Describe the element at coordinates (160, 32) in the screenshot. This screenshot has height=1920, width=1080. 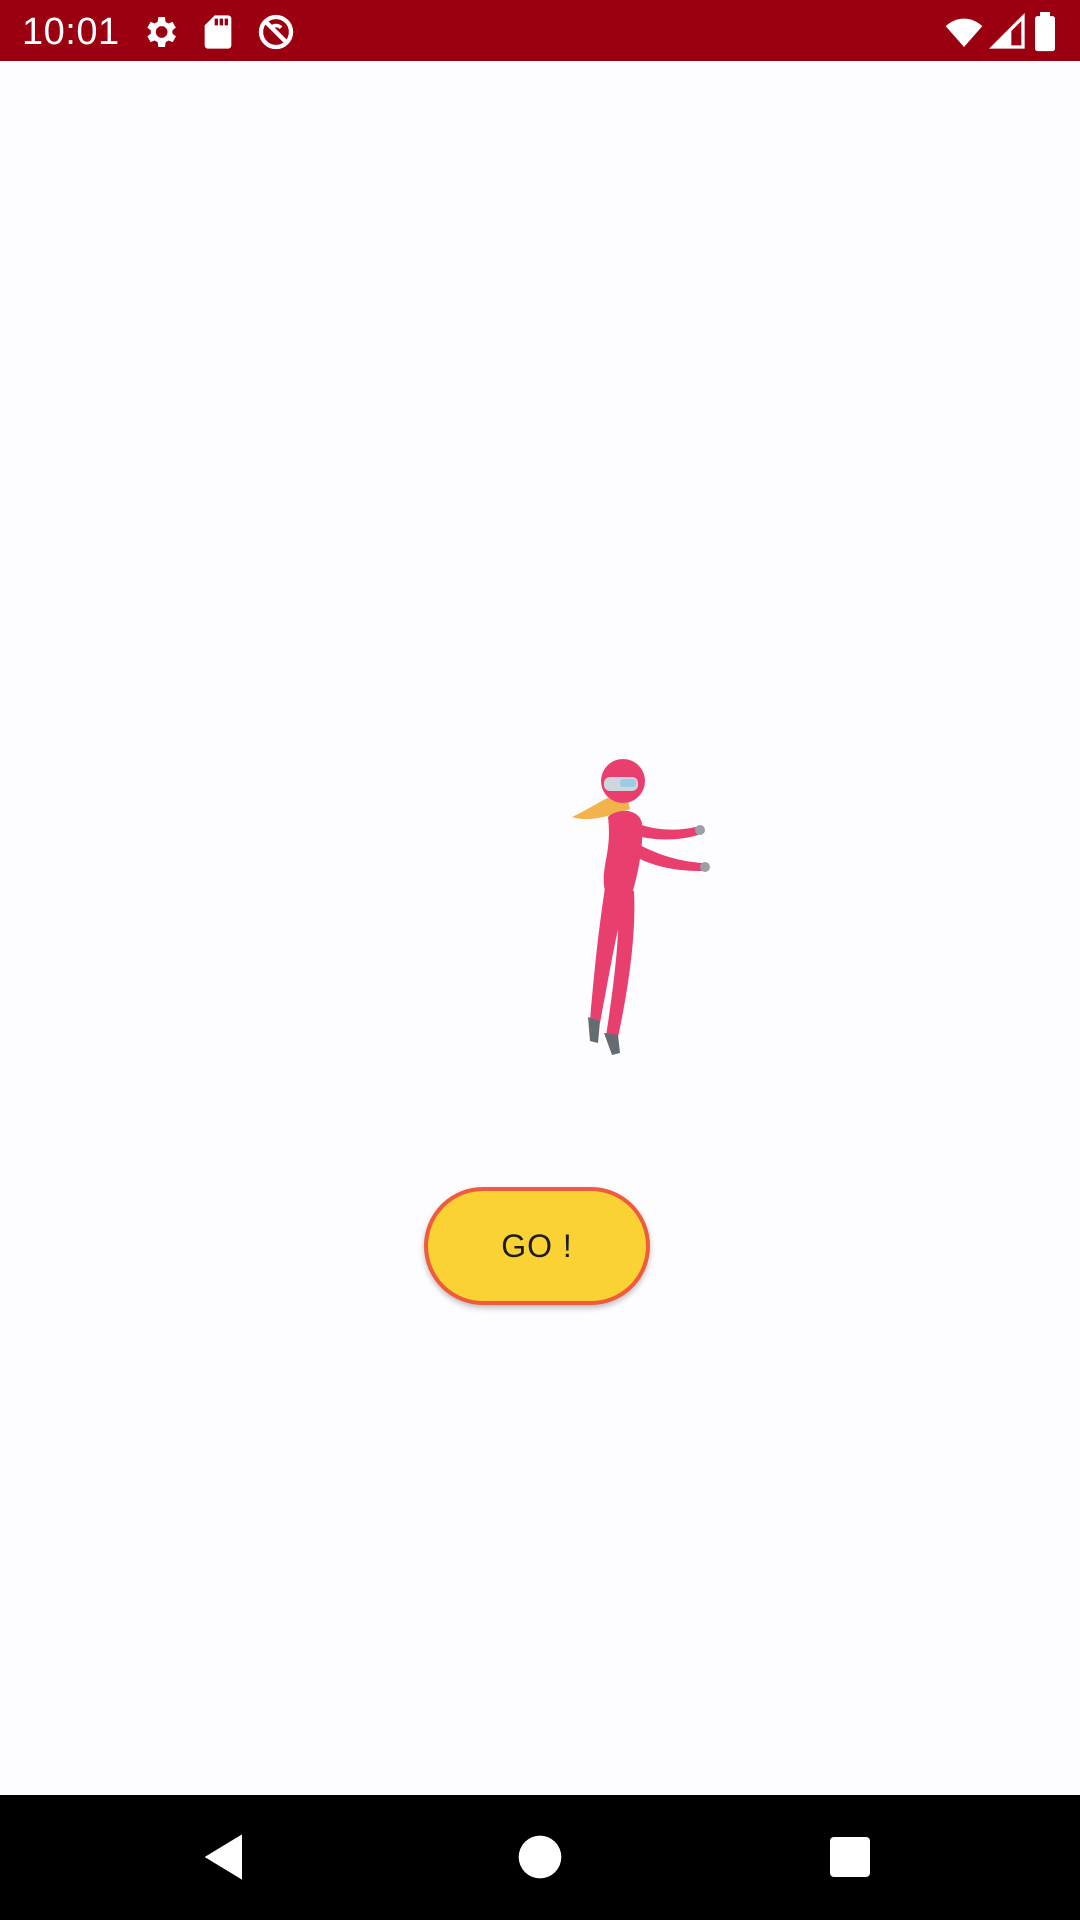
I see `gear-icon` at that location.